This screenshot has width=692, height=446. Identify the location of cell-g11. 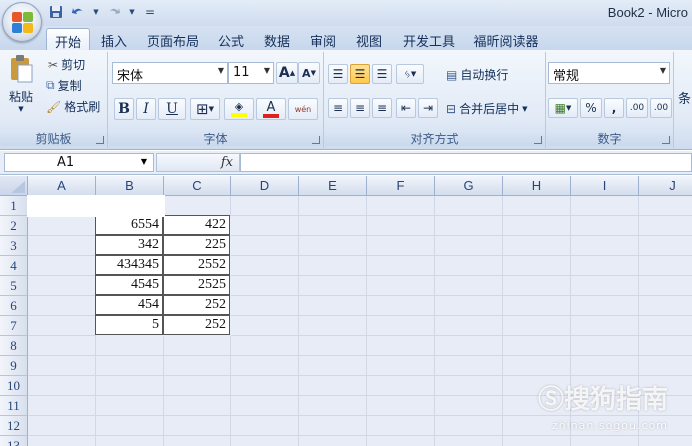
(469, 406).